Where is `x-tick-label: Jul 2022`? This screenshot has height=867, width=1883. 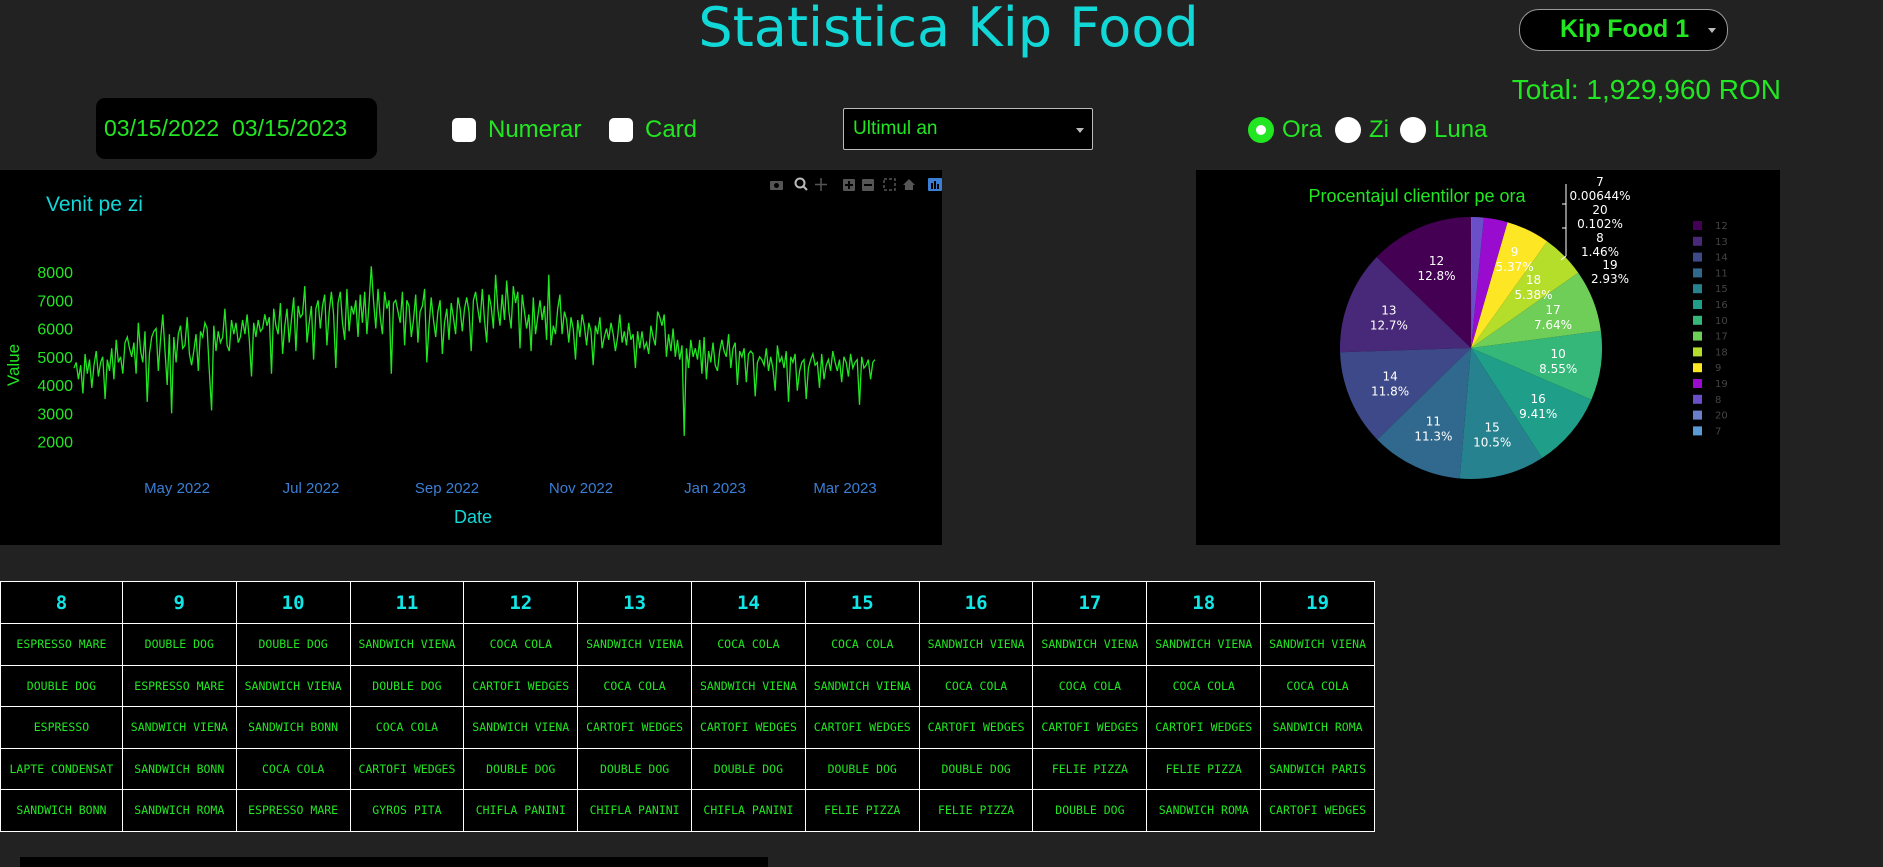
x-tick-label: Jul 2022 is located at coordinates (311, 488).